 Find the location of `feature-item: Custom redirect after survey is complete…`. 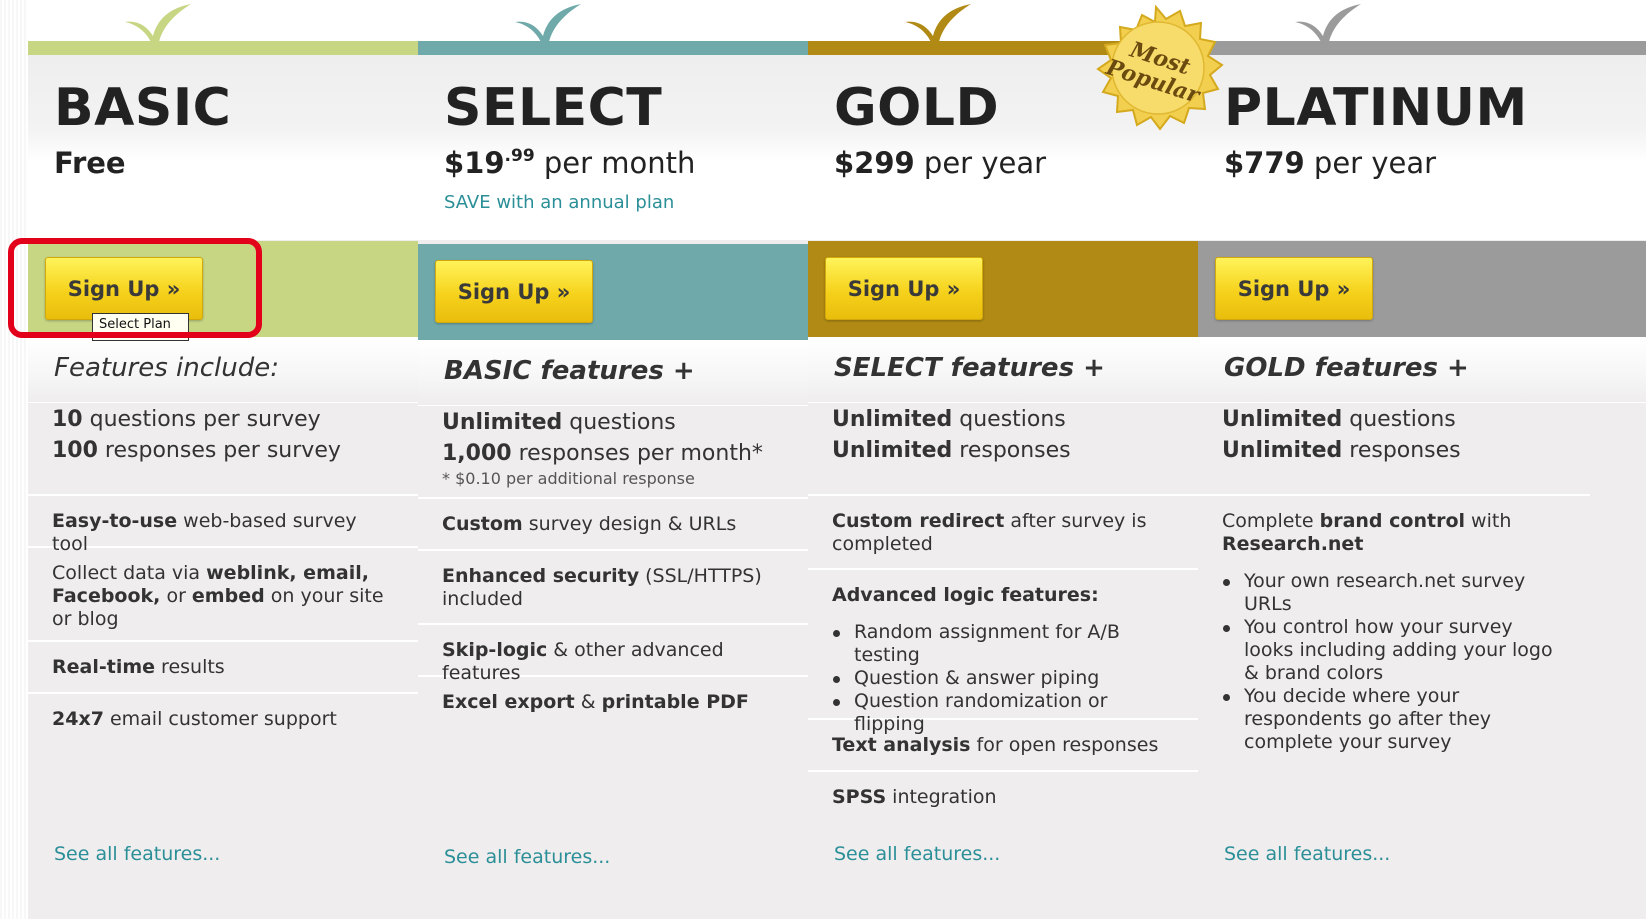

feature-item: Custom redirect after survey is complete… is located at coordinates (1004, 533).